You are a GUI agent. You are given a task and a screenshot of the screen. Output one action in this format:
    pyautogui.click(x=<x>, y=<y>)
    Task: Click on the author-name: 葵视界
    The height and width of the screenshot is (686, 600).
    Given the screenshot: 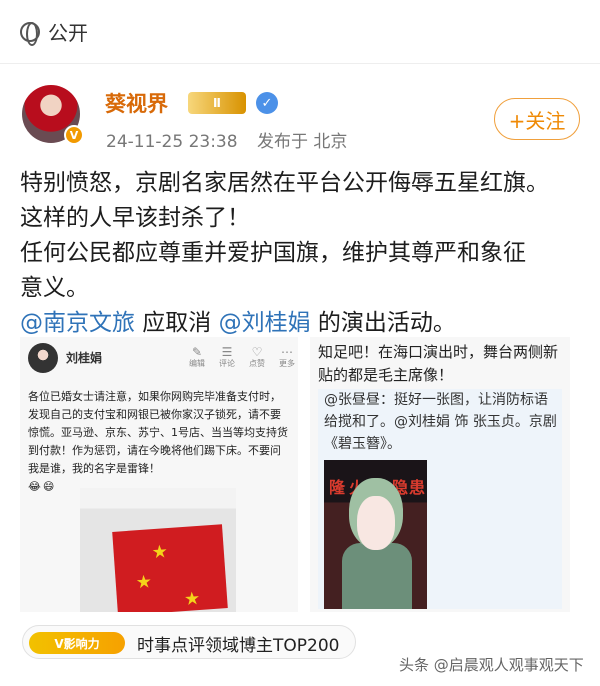 What is the action you would take?
    pyautogui.click(x=136, y=103)
    